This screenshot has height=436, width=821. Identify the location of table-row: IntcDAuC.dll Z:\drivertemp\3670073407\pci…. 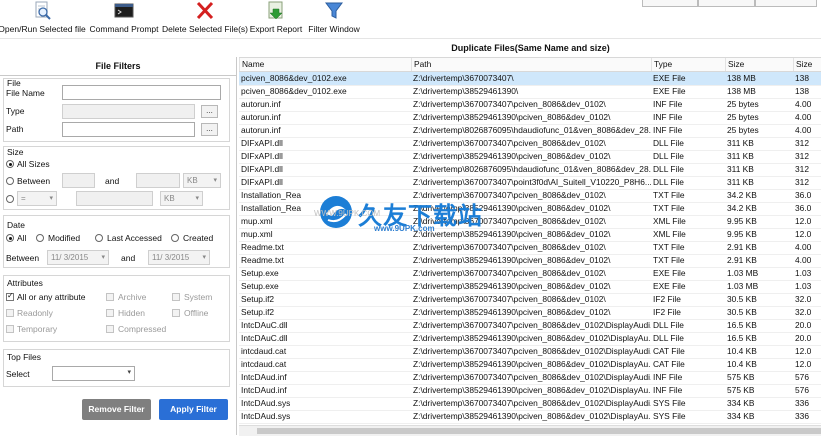
(530, 326).